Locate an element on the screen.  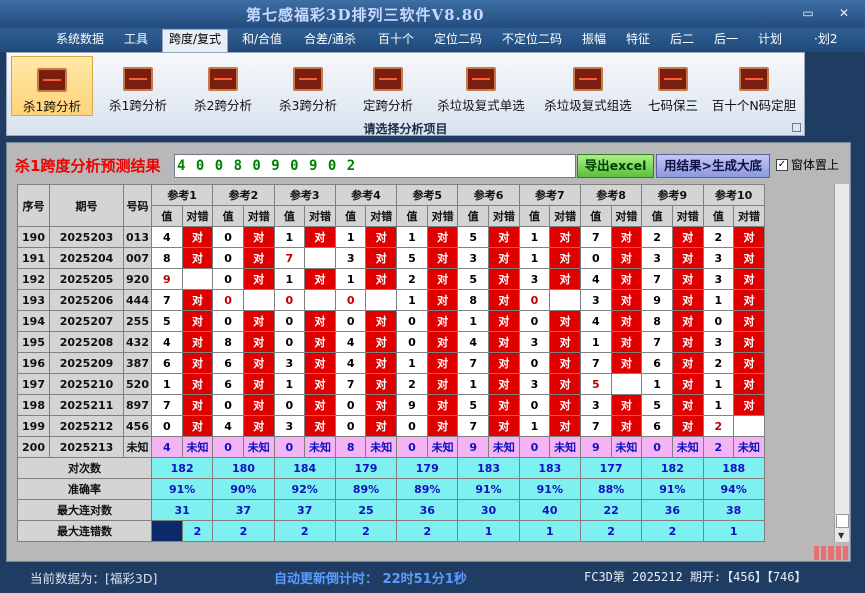
always-on-top-checkbox: ✓ 窗体置上 is located at coordinates (807, 164).